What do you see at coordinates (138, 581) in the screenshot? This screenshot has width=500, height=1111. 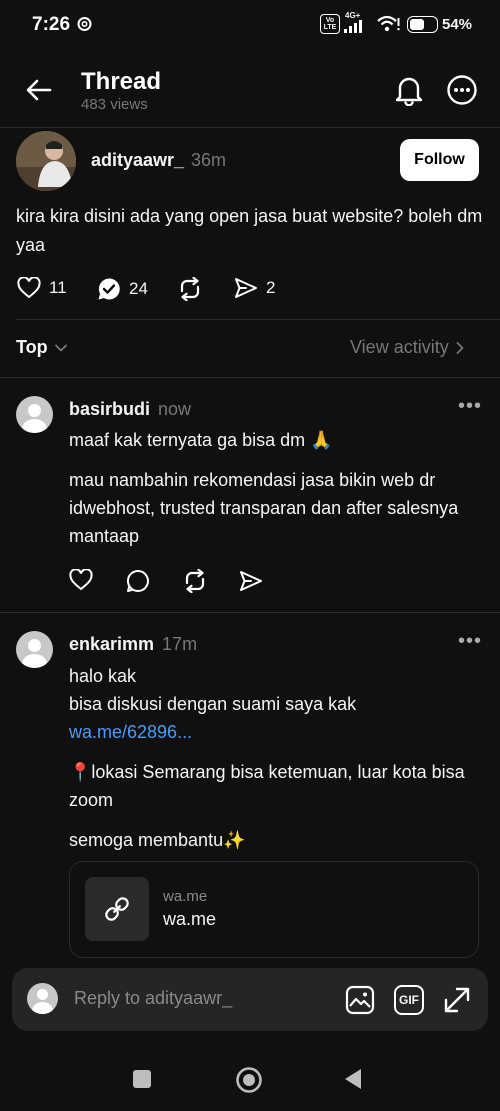 I see `comment-reply-icon` at bounding box center [138, 581].